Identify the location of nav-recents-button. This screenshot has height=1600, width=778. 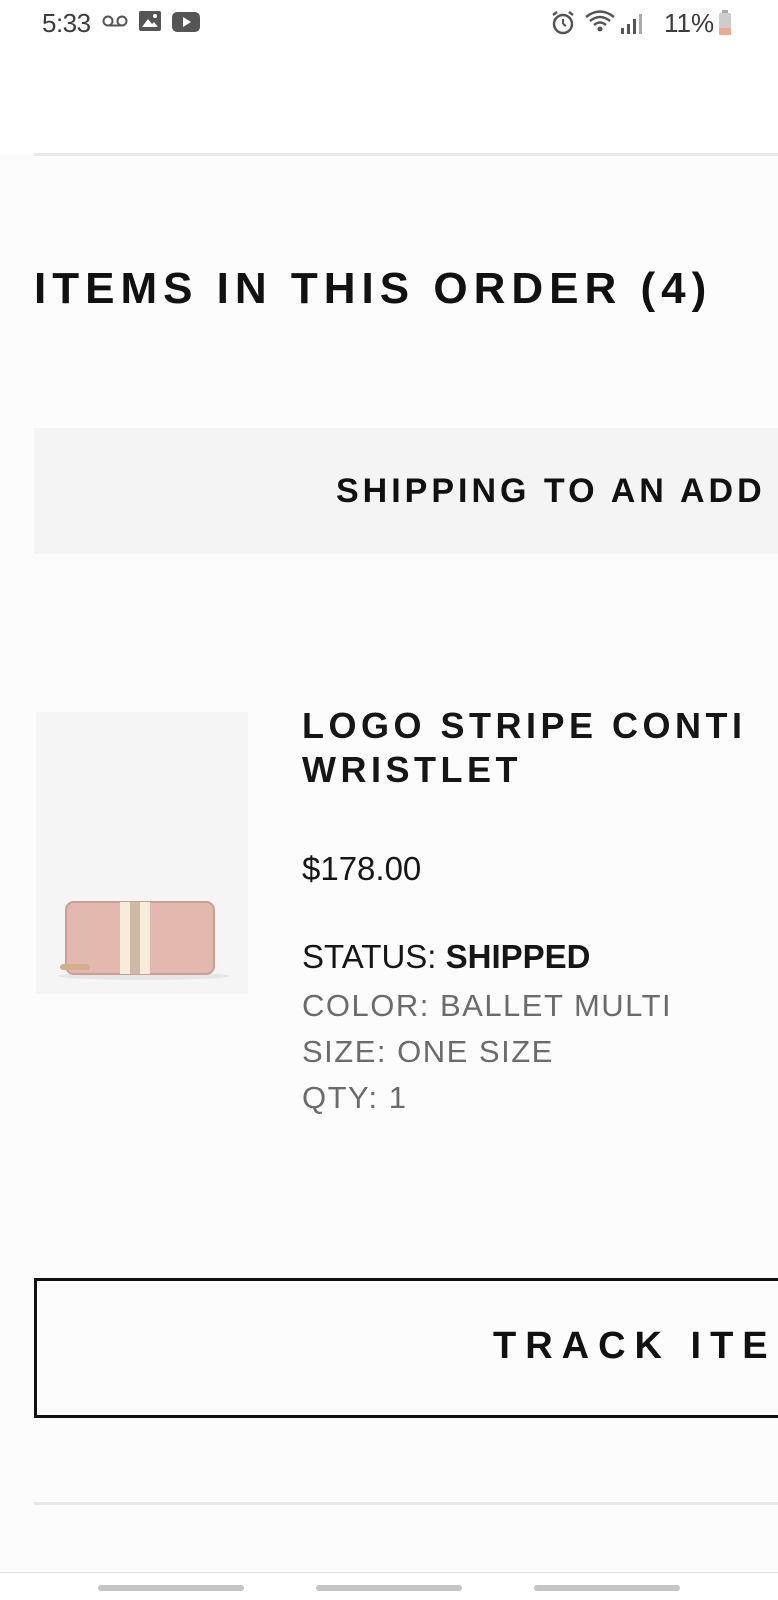
(171, 1588).